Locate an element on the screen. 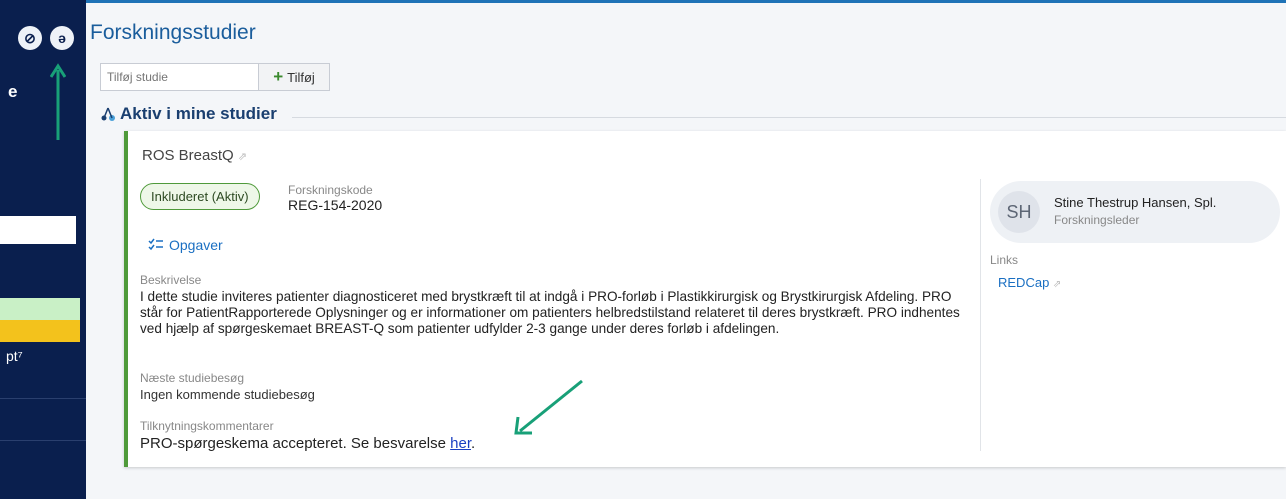 The height and width of the screenshot is (499, 1286). avatar: SH is located at coordinates (1019, 212).